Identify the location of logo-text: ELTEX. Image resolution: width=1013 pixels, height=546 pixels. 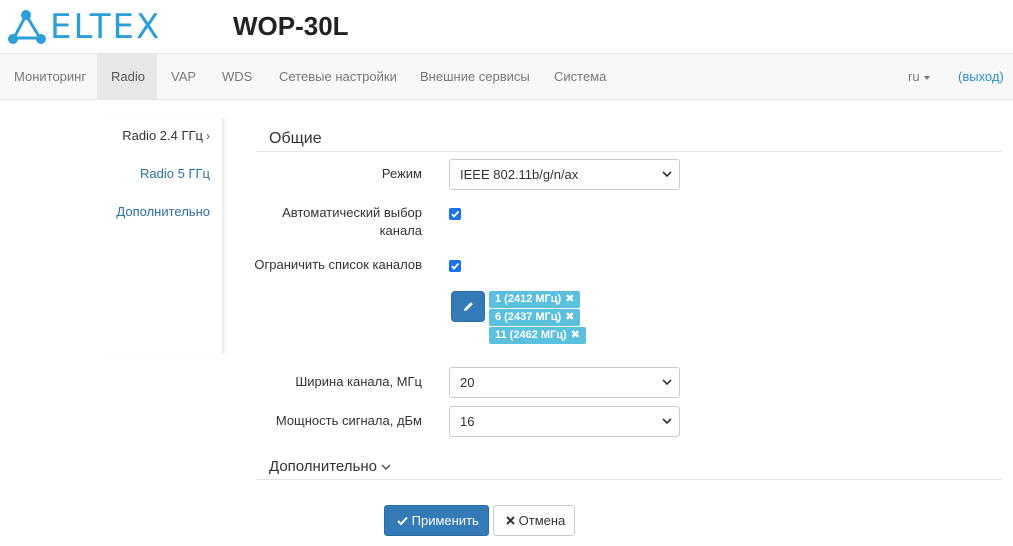
(106, 27).